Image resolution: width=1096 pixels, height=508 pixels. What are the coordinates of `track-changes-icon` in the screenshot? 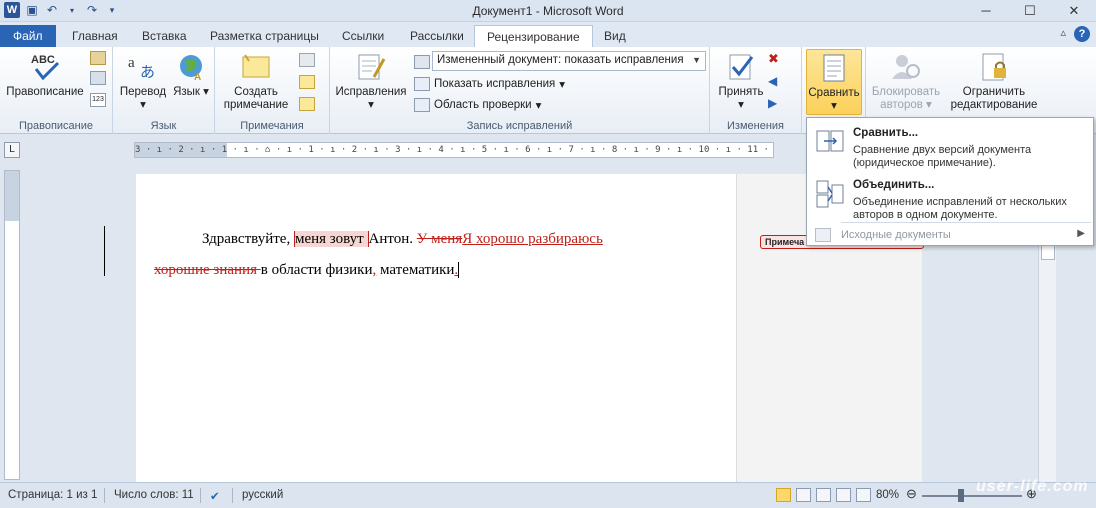 It's located at (371, 67).